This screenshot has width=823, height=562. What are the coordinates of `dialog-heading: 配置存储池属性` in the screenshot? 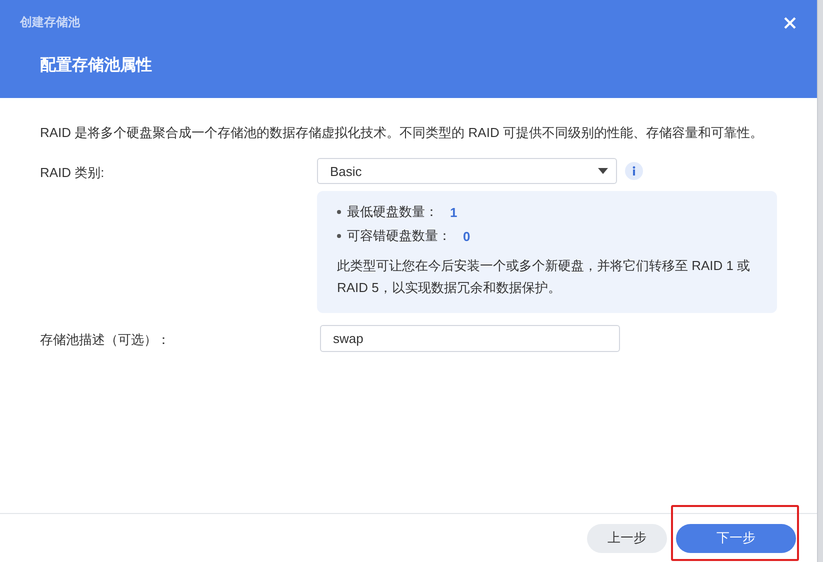 It's located at (96, 66).